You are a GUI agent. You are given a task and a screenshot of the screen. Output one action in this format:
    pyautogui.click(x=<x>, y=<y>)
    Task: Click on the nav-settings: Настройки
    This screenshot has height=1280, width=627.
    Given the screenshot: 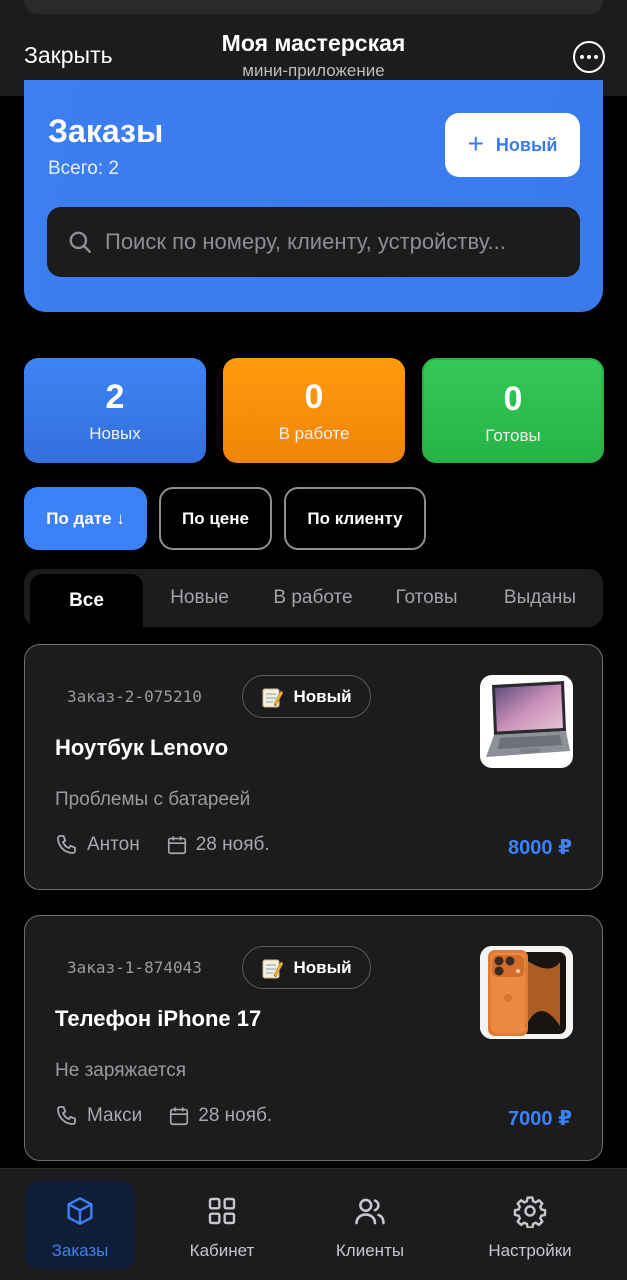 What is the action you would take?
    pyautogui.click(x=530, y=1225)
    